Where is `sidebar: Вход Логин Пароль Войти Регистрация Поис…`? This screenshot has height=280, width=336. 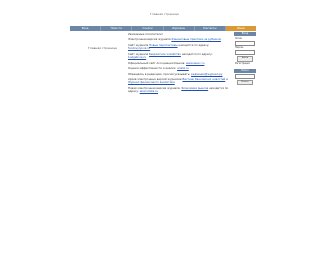 sidebar: Вход Логин Пароль Войти Регистрация Поис… is located at coordinates (245, 59).